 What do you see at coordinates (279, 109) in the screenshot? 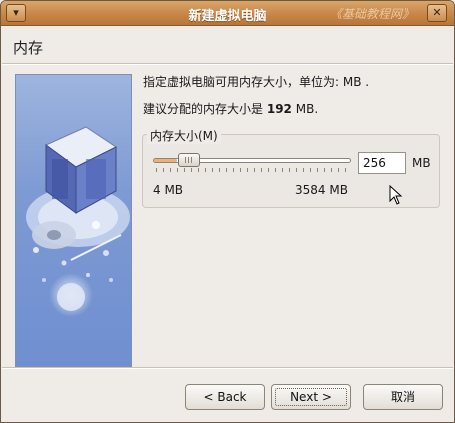
I see `recommended-value: 192` at bounding box center [279, 109].